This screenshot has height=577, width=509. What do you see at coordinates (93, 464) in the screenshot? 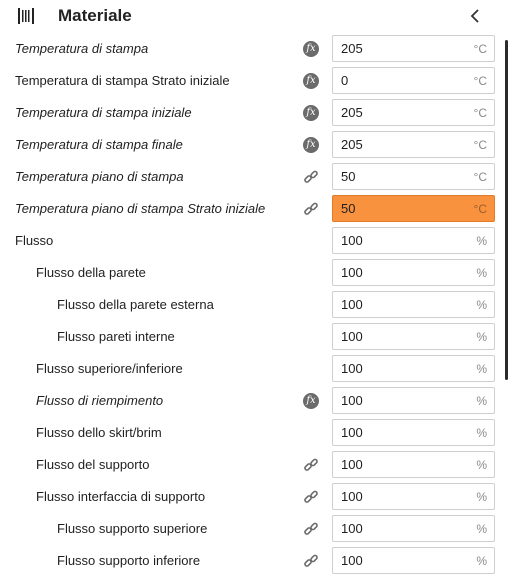
I see `setting-label: Flusso del supporto` at bounding box center [93, 464].